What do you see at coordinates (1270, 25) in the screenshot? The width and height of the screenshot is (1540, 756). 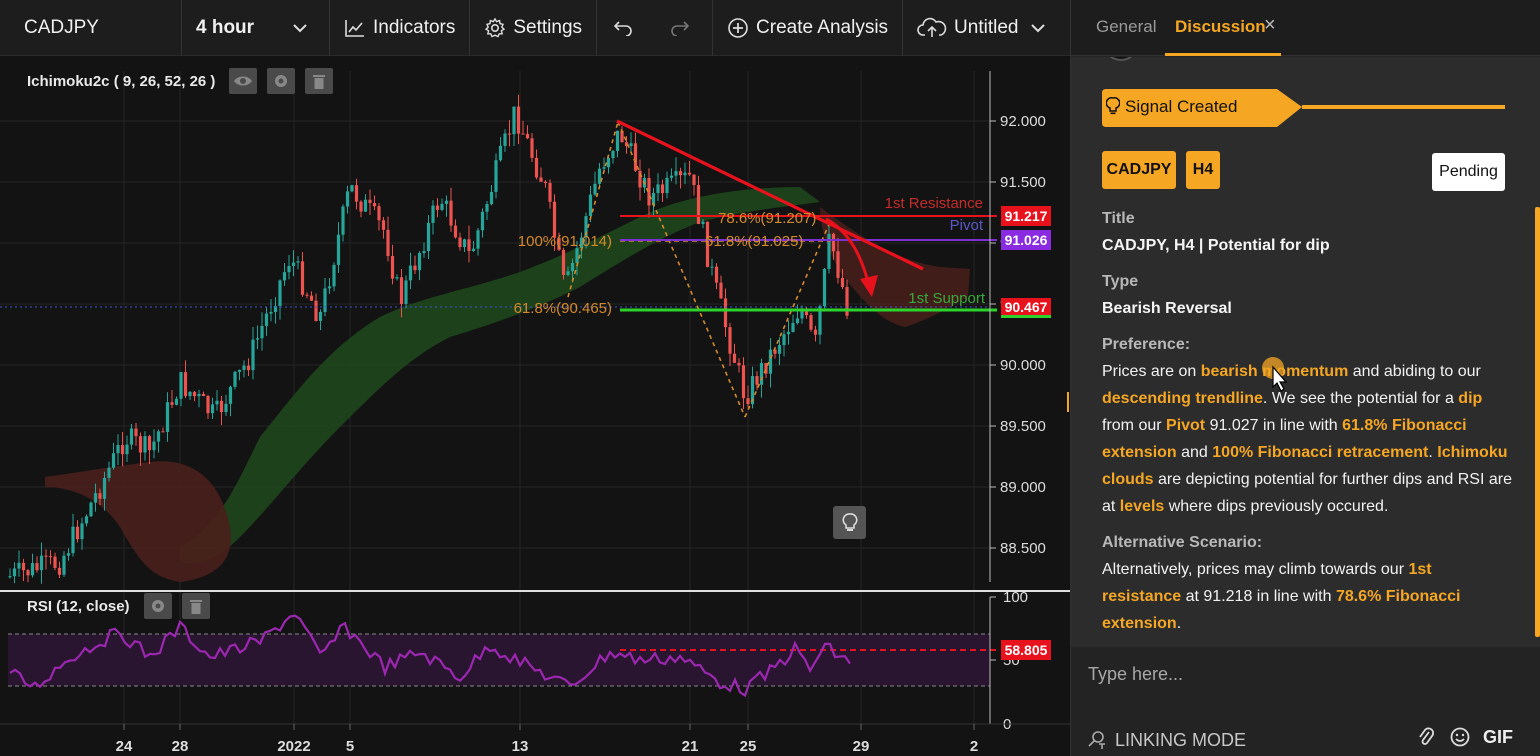 I see `close-icon: ×` at bounding box center [1270, 25].